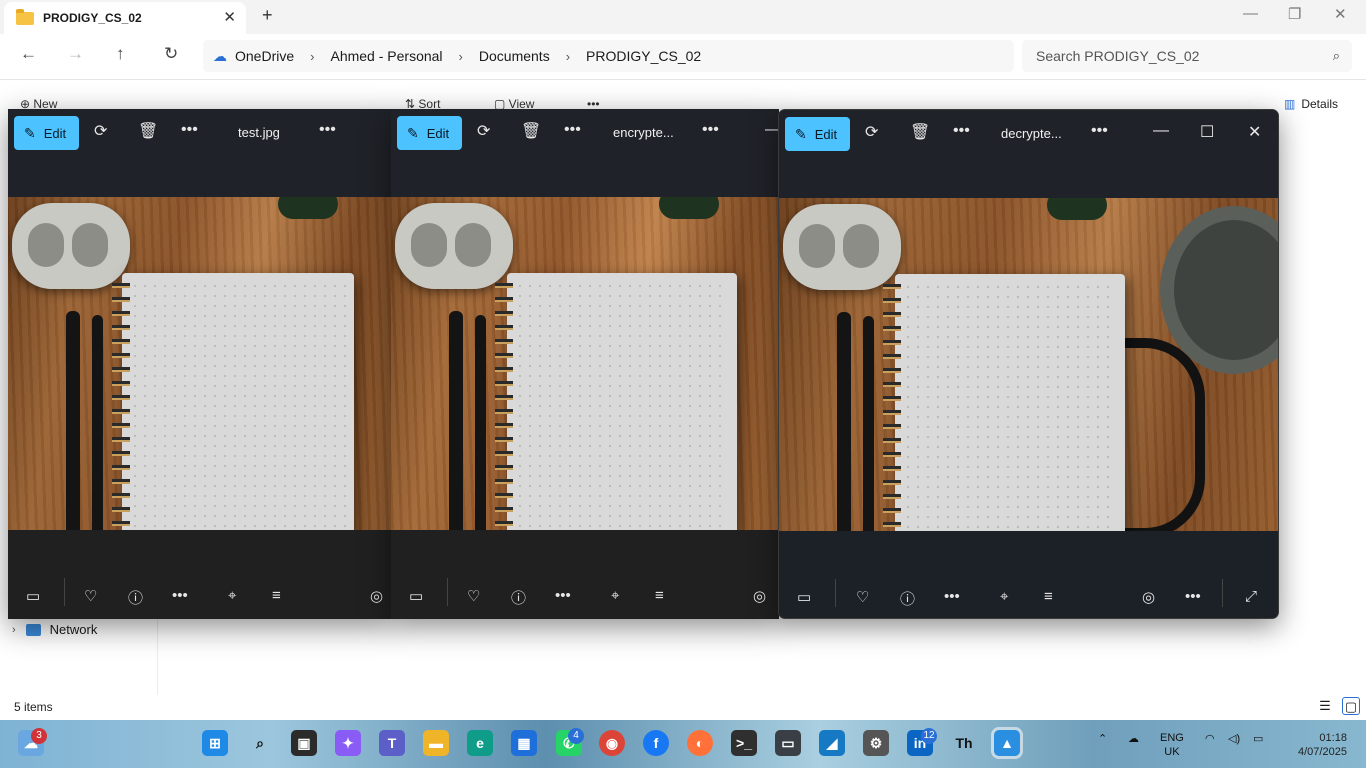 This screenshot has width=1366, height=768. Describe the element at coordinates (454, 246) in the screenshot. I see `earbuds-case` at that location.